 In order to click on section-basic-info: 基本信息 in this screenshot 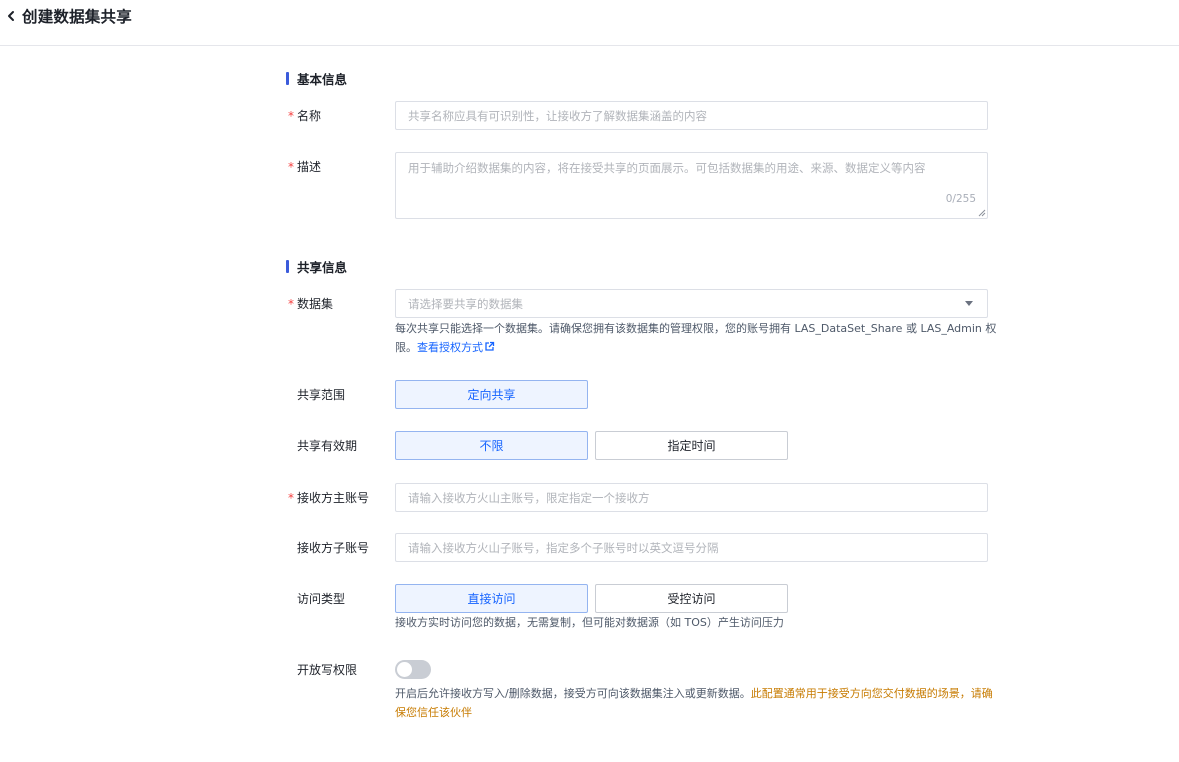, I will do `click(316, 78)`.